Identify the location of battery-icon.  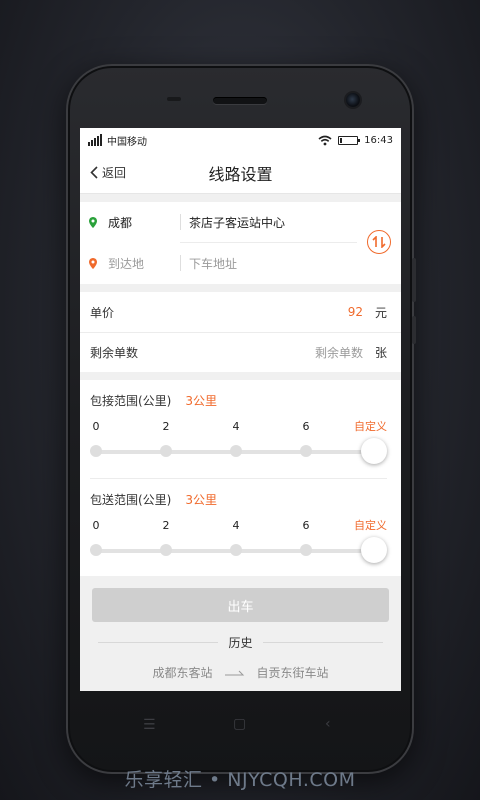
(349, 140).